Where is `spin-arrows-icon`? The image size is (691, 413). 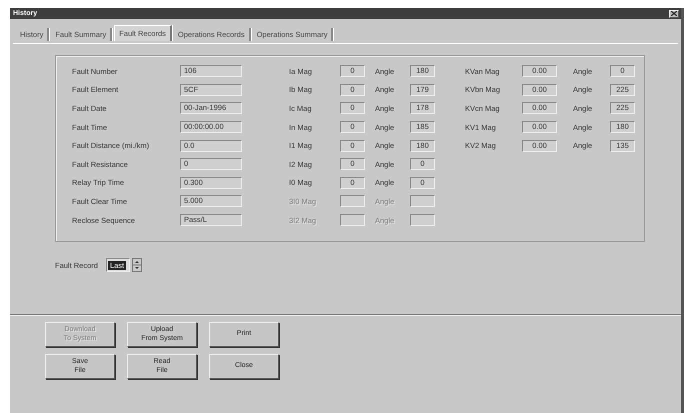 spin-arrows-icon is located at coordinates (137, 265).